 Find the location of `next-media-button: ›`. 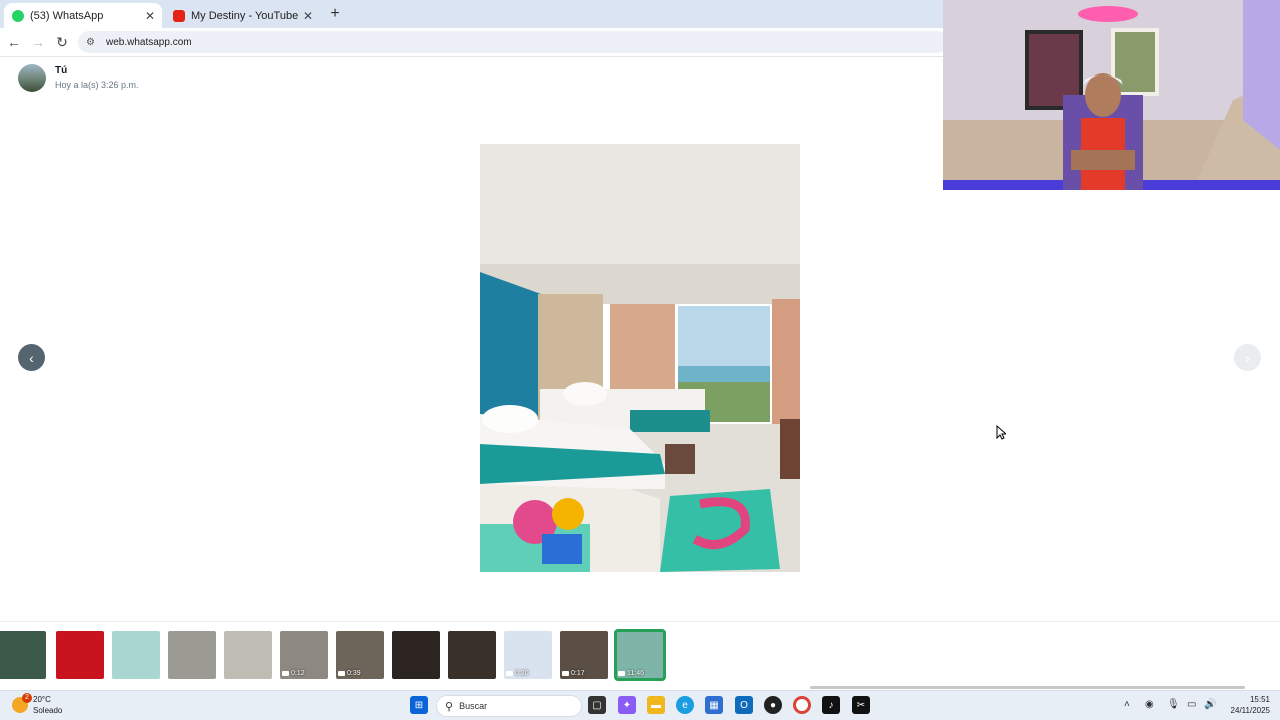

next-media-button: › is located at coordinates (1247, 357).